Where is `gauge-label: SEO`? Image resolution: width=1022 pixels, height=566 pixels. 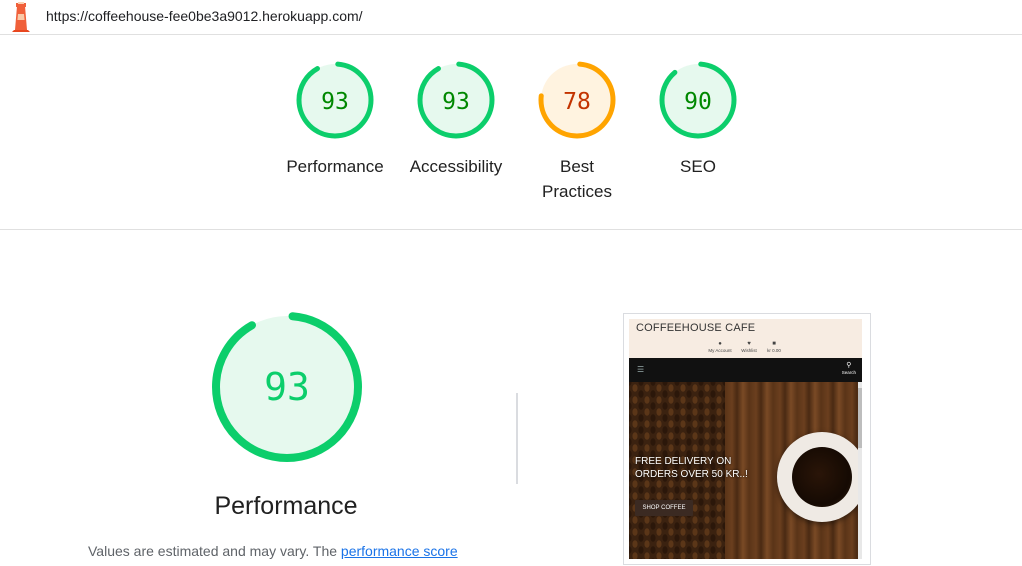 gauge-label: SEO is located at coordinates (698, 166).